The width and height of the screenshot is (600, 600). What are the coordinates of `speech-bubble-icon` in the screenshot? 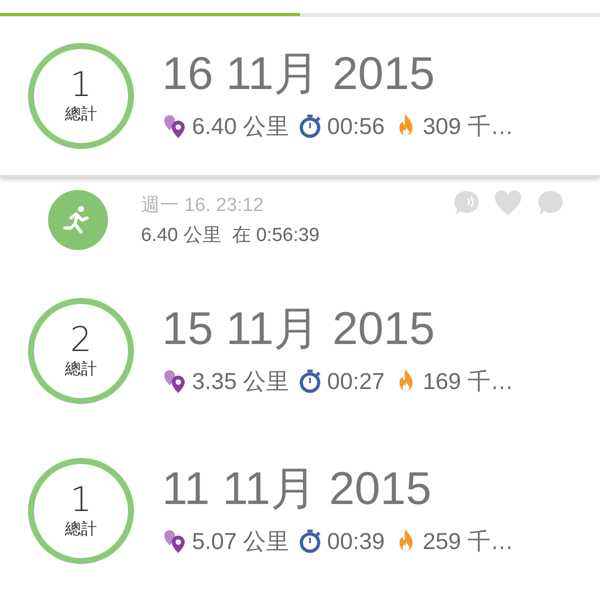 It's located at (466, 203).